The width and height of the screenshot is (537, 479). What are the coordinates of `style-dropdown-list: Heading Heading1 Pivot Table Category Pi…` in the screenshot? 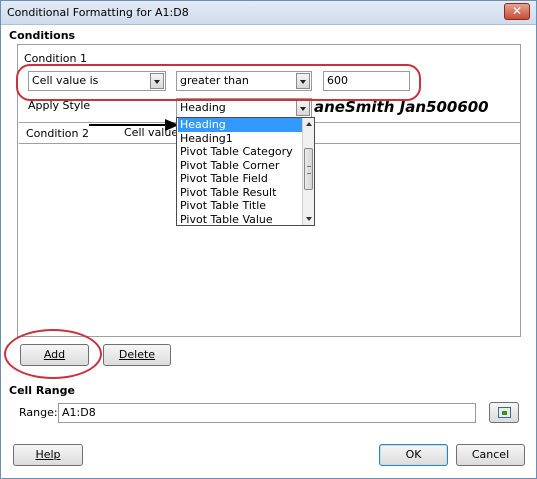 It's located at (245, 171).